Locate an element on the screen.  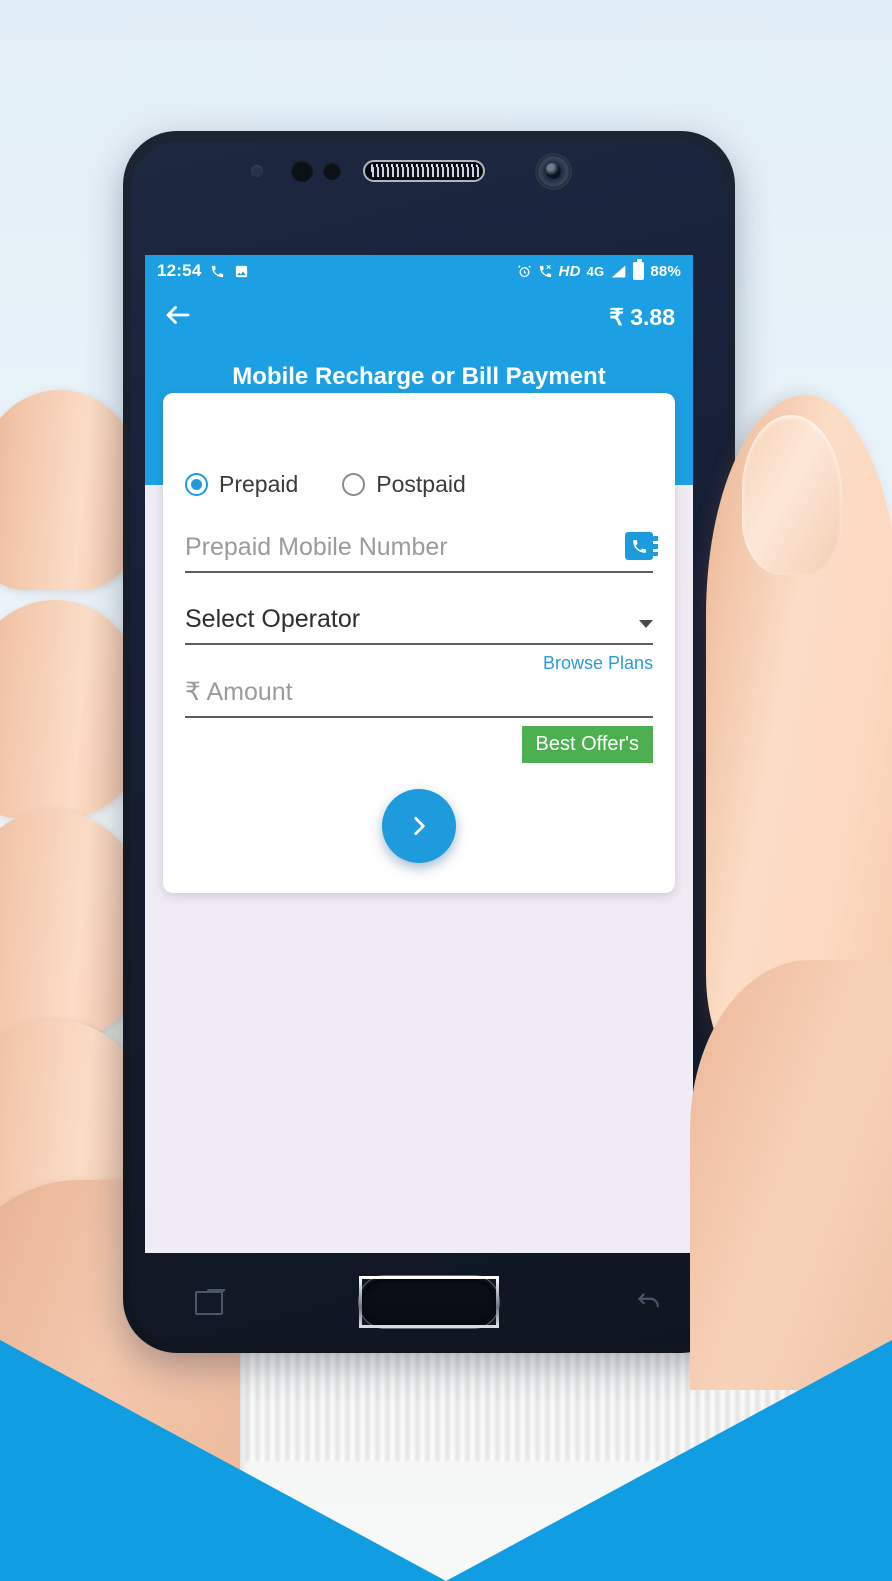
recents-icon is located at coordinates (210, 1302).